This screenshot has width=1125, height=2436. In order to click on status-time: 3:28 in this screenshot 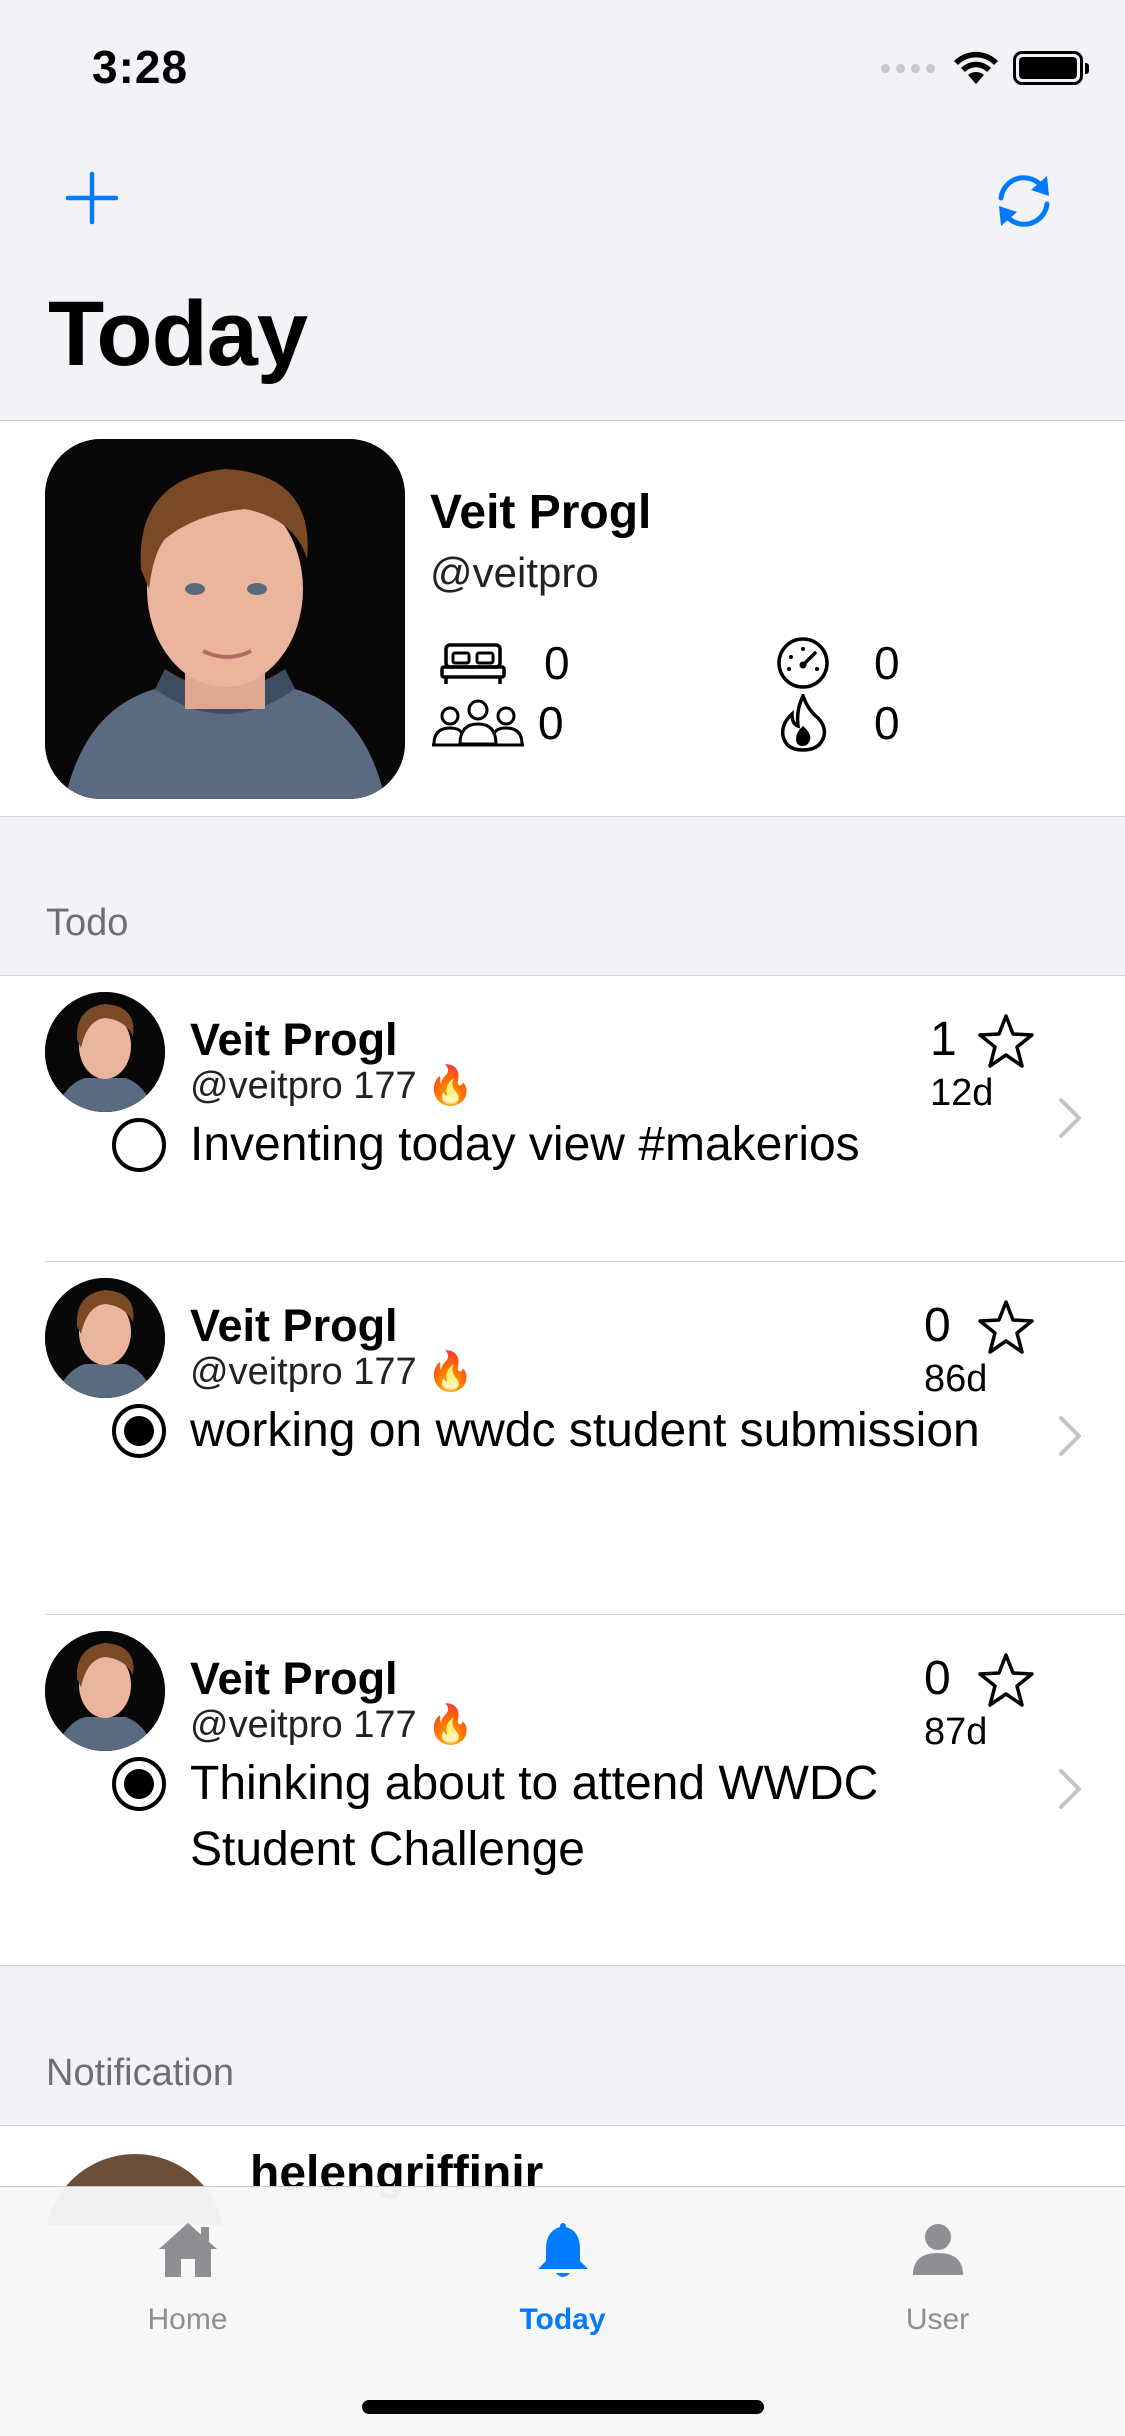, I will do `click(140, 67)`.